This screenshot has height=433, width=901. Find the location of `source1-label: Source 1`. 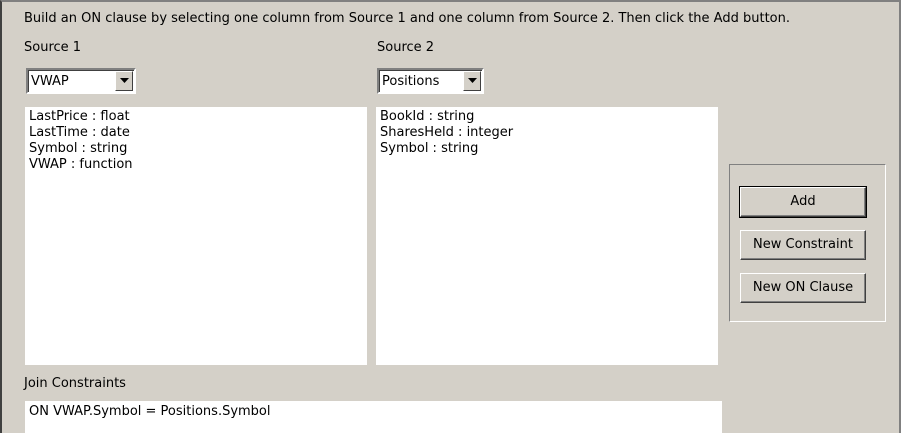

source1-label: Source 1 is located at coordinates (53, 47).